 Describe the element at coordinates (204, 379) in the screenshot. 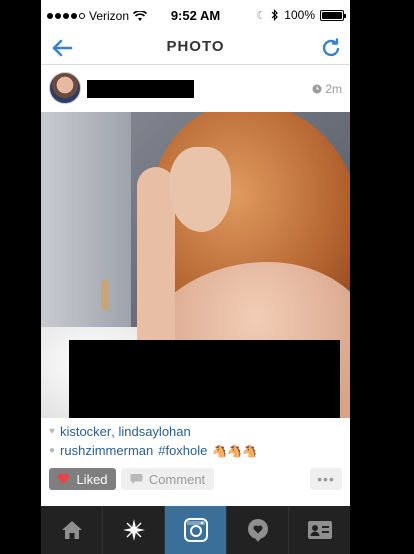

I see `redaction-block` at that location.